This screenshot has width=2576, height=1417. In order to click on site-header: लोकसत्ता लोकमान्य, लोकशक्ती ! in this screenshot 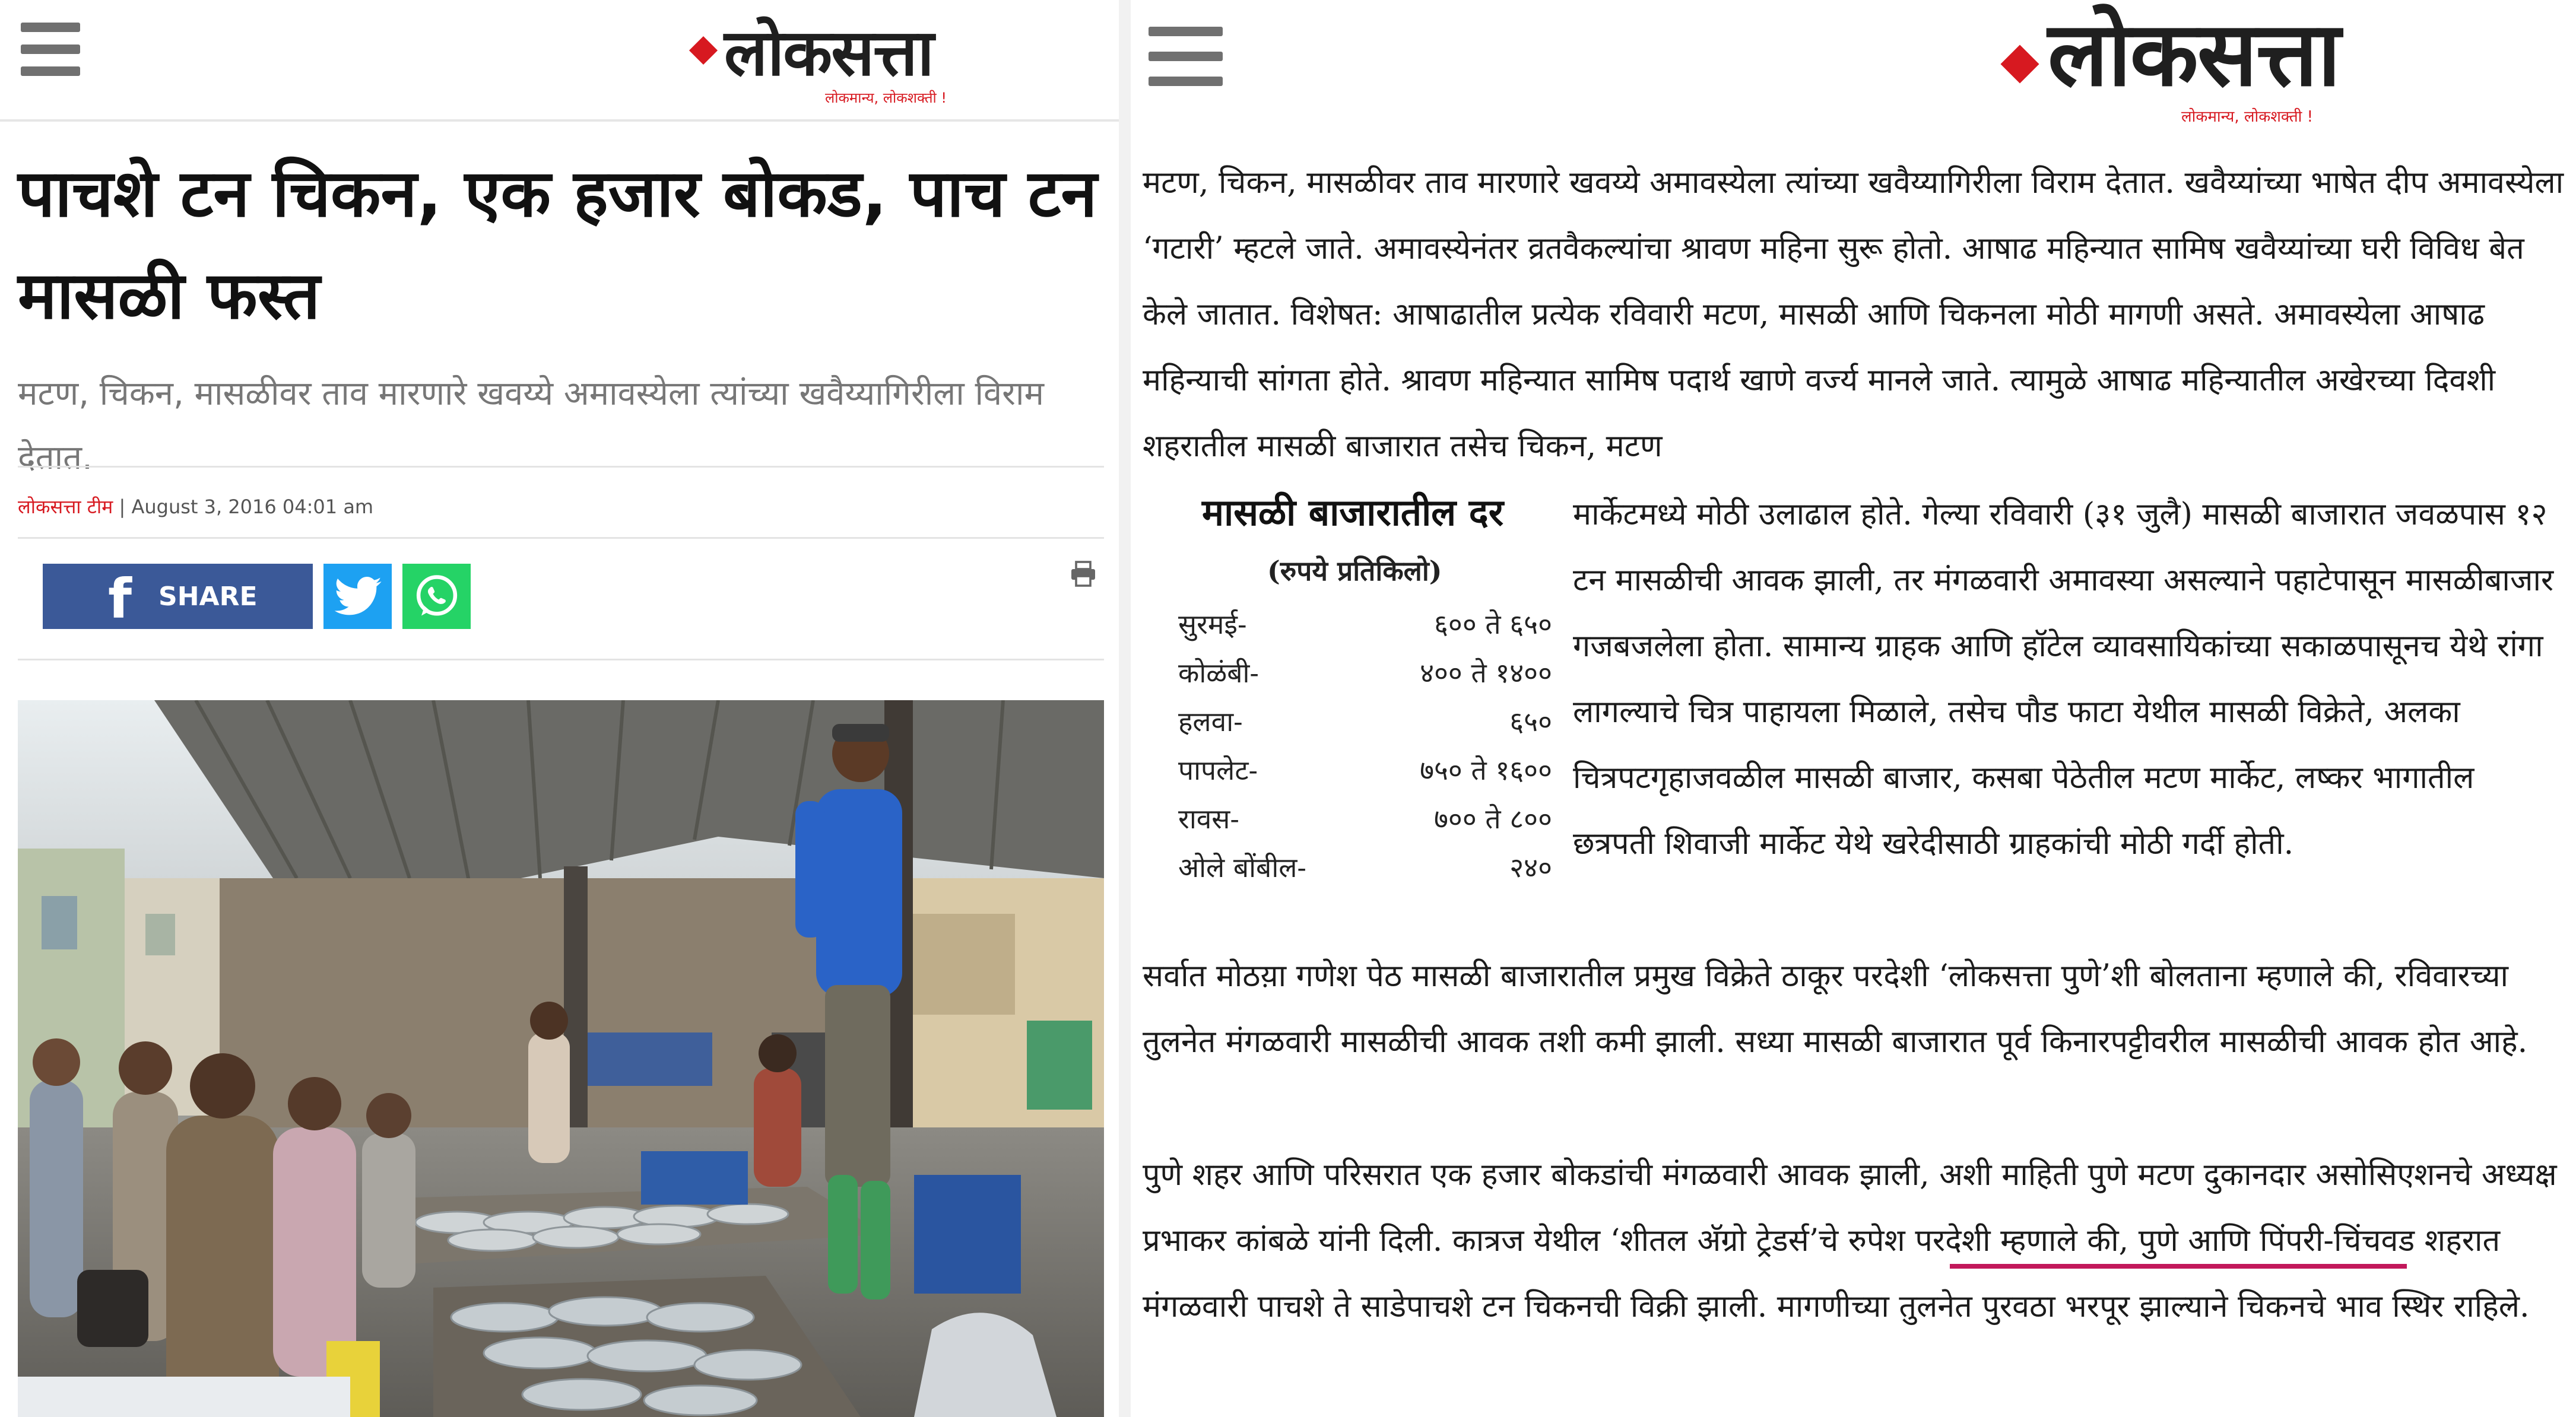, I will do `click(559, 61)`.